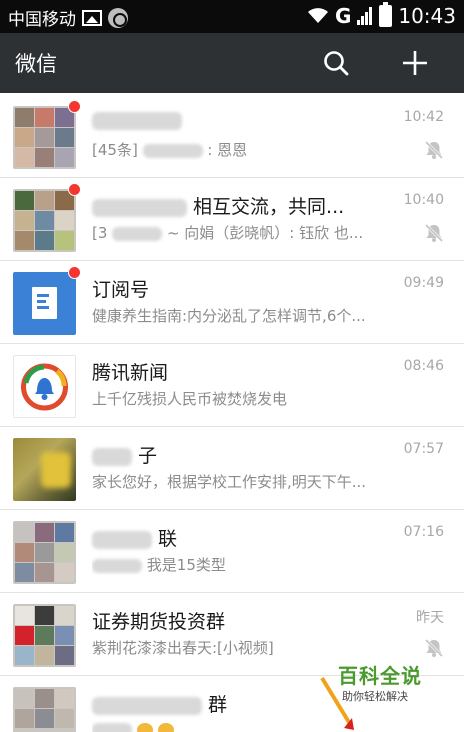 The image size is (464, 732). What do you see at coordinates (423, 449) in the screenshot?
I see `chat-time: 07:57` at bounding box center [423, 449].